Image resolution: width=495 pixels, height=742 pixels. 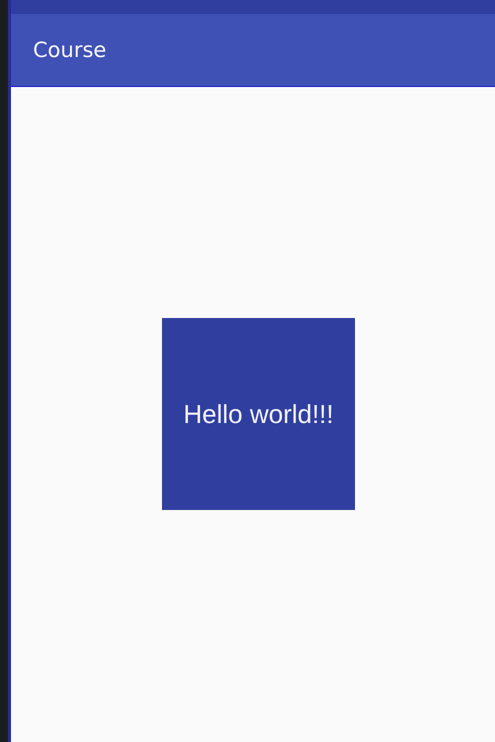 What do you see at coordinates (258, 414) in the screenshot?
I see `box-text: Hello world!!!` at bounding box center [258, 414].